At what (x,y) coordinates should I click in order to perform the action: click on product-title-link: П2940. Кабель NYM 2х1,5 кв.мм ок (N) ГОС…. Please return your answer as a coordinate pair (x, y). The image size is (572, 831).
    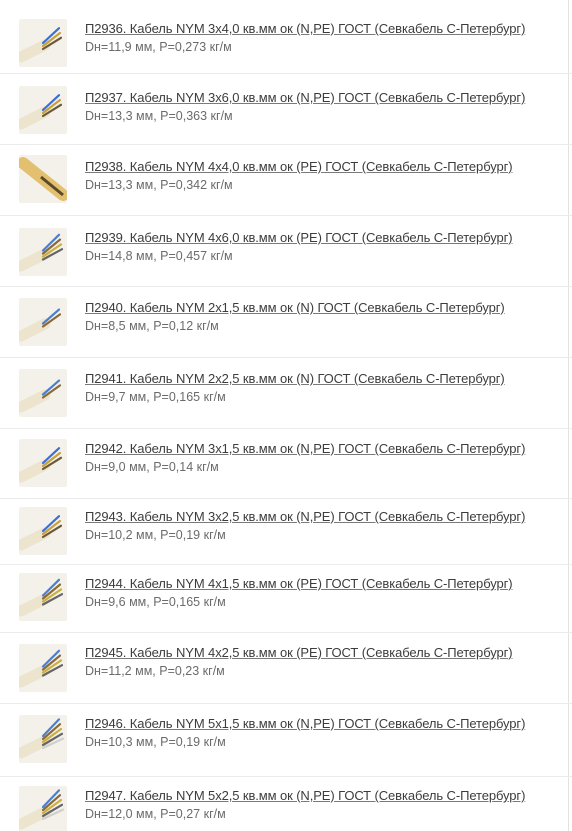
    Looking at the image, I should click on (295, 307).